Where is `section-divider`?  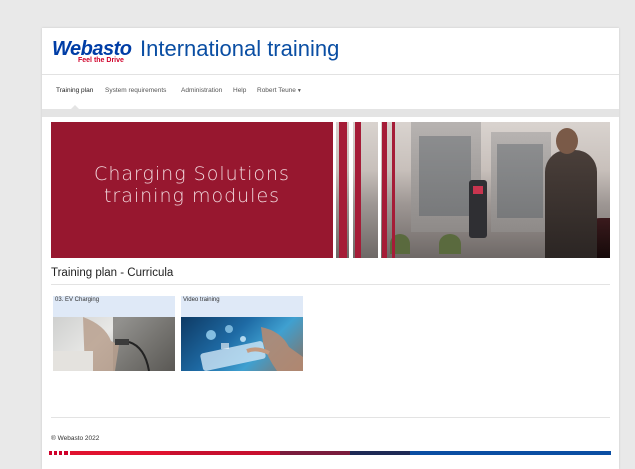
section-divider is located at coordinates (330, 284).